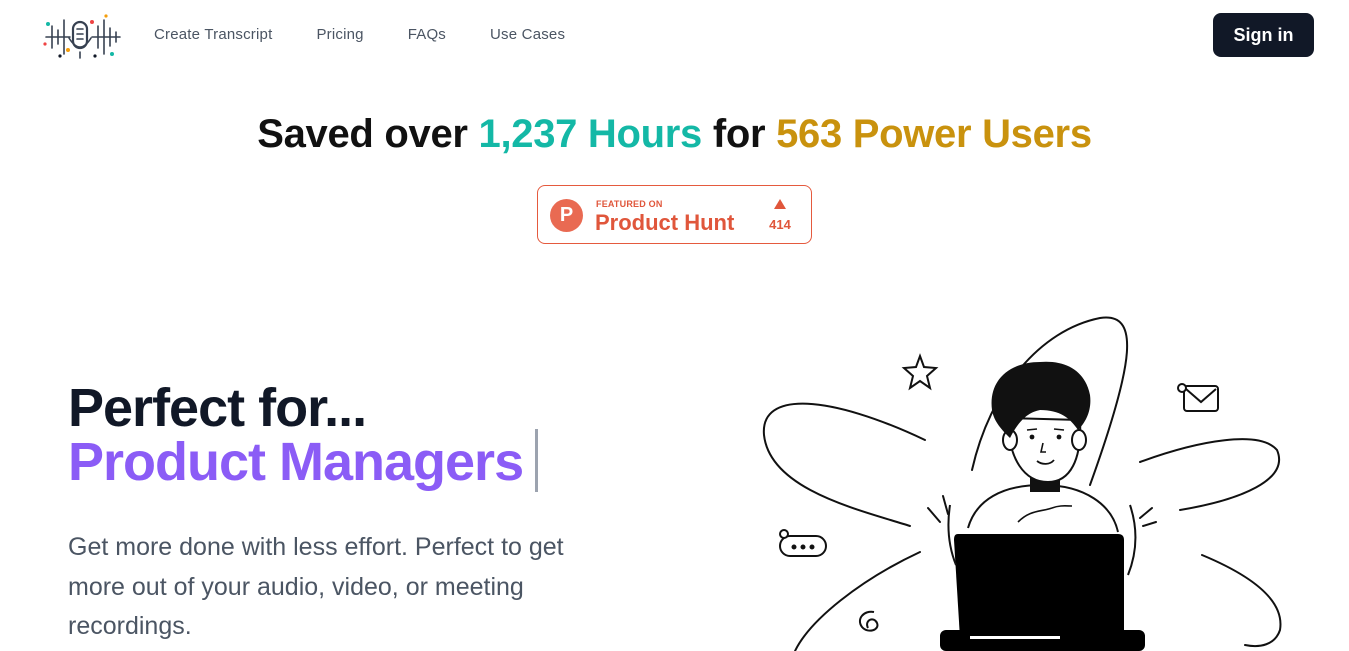 This screenshot has width=1349, height=651. Describe the element at coordinates (1209, 474) in the screenshot. I see `orbit-line-right` at that location.